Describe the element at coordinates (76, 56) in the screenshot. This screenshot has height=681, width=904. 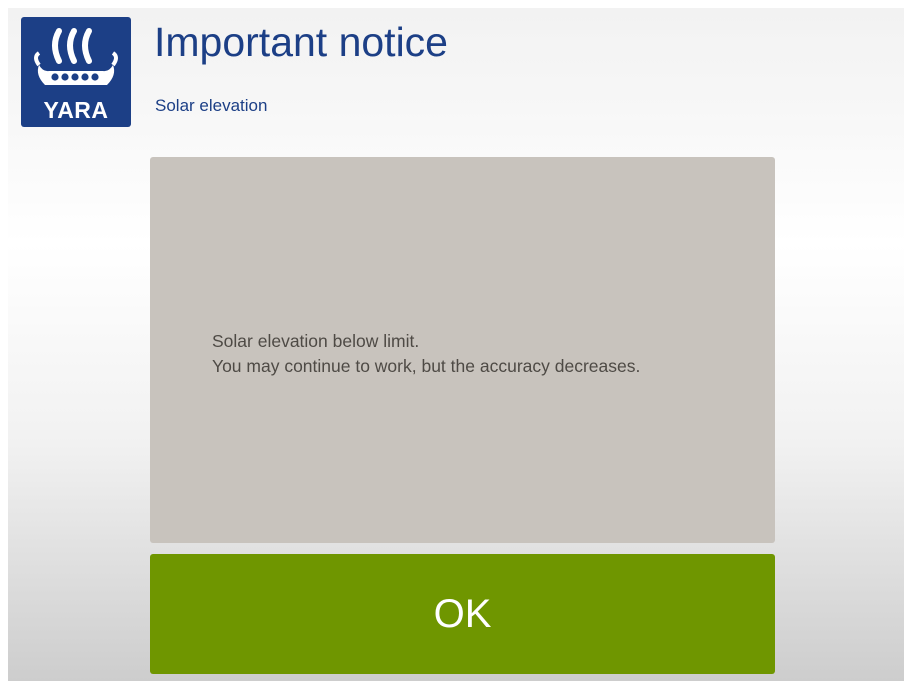
I see `viking-ship-icon` at that location.